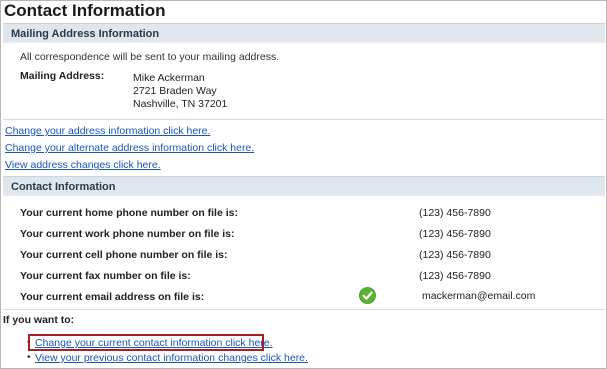 The image size is (607, 369). I want to click on home-phone-value: (123) 456-7890, so click(455, 213).